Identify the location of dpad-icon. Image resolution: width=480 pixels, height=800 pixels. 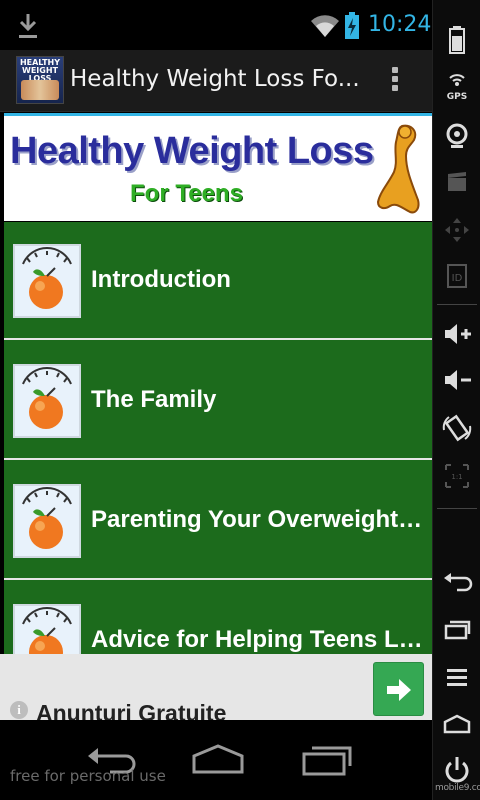
(457, 230).